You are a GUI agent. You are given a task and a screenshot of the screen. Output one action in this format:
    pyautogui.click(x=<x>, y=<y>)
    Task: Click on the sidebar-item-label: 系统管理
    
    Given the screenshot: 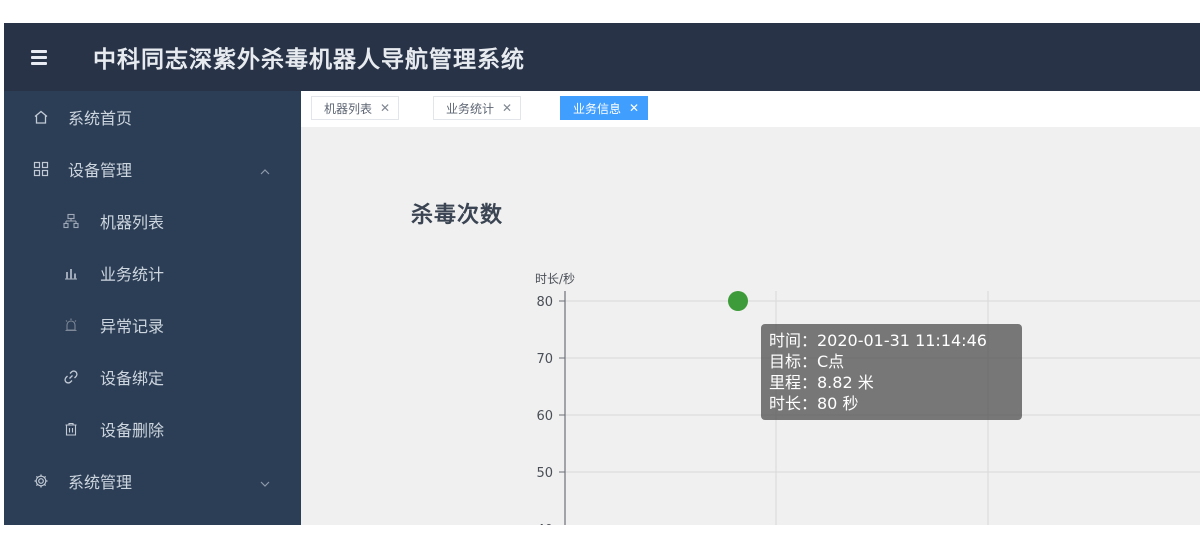 What is the action you would take?
    pyautogui.click(x=100, y=482)
    